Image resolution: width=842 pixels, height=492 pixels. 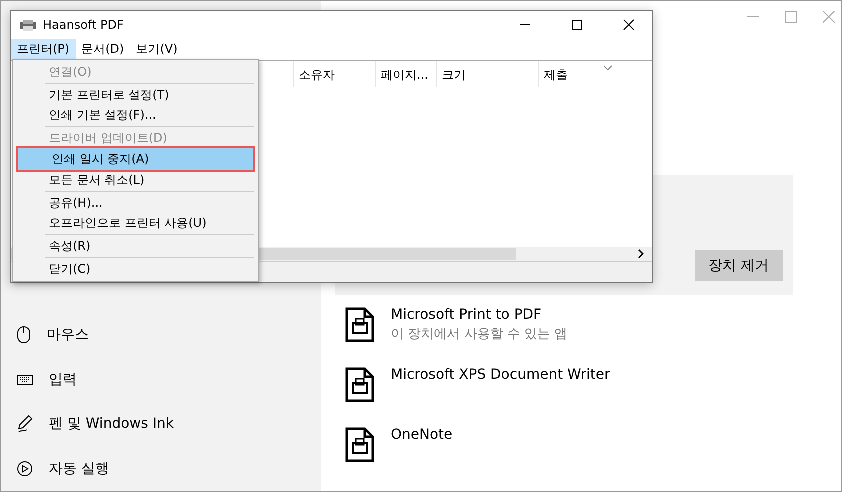 I want to click on menu-bar-item: 문서(D), so click(x=103, y=49).